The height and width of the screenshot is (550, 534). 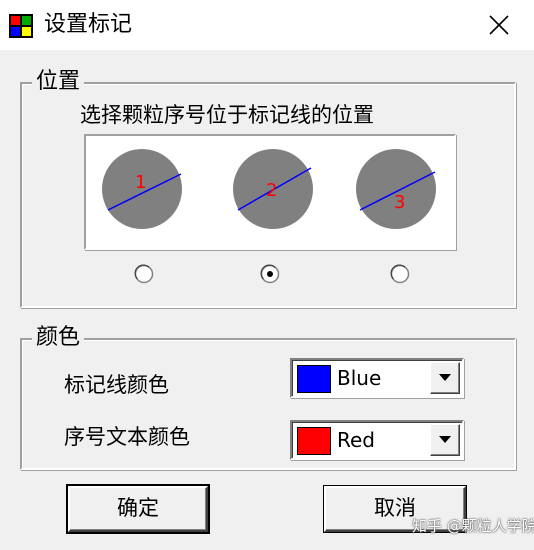 I want to click on radio-selected-dot, so click(x=270, y=274).